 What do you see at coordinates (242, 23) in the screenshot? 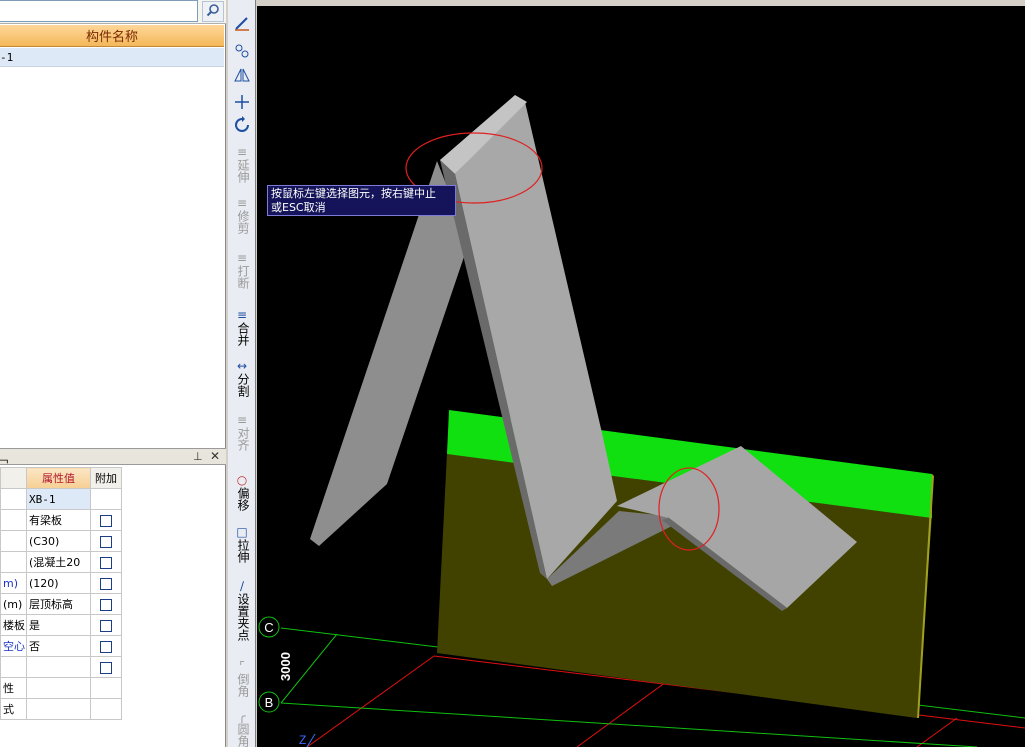
I see `brush-icon` at bounding box center [242, 23].